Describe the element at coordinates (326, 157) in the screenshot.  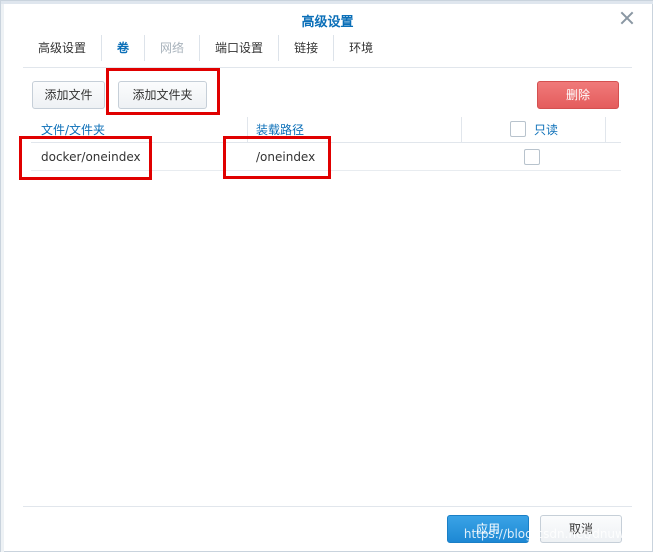
I see `table-row: docker/oneindex /oneindex` at that location.